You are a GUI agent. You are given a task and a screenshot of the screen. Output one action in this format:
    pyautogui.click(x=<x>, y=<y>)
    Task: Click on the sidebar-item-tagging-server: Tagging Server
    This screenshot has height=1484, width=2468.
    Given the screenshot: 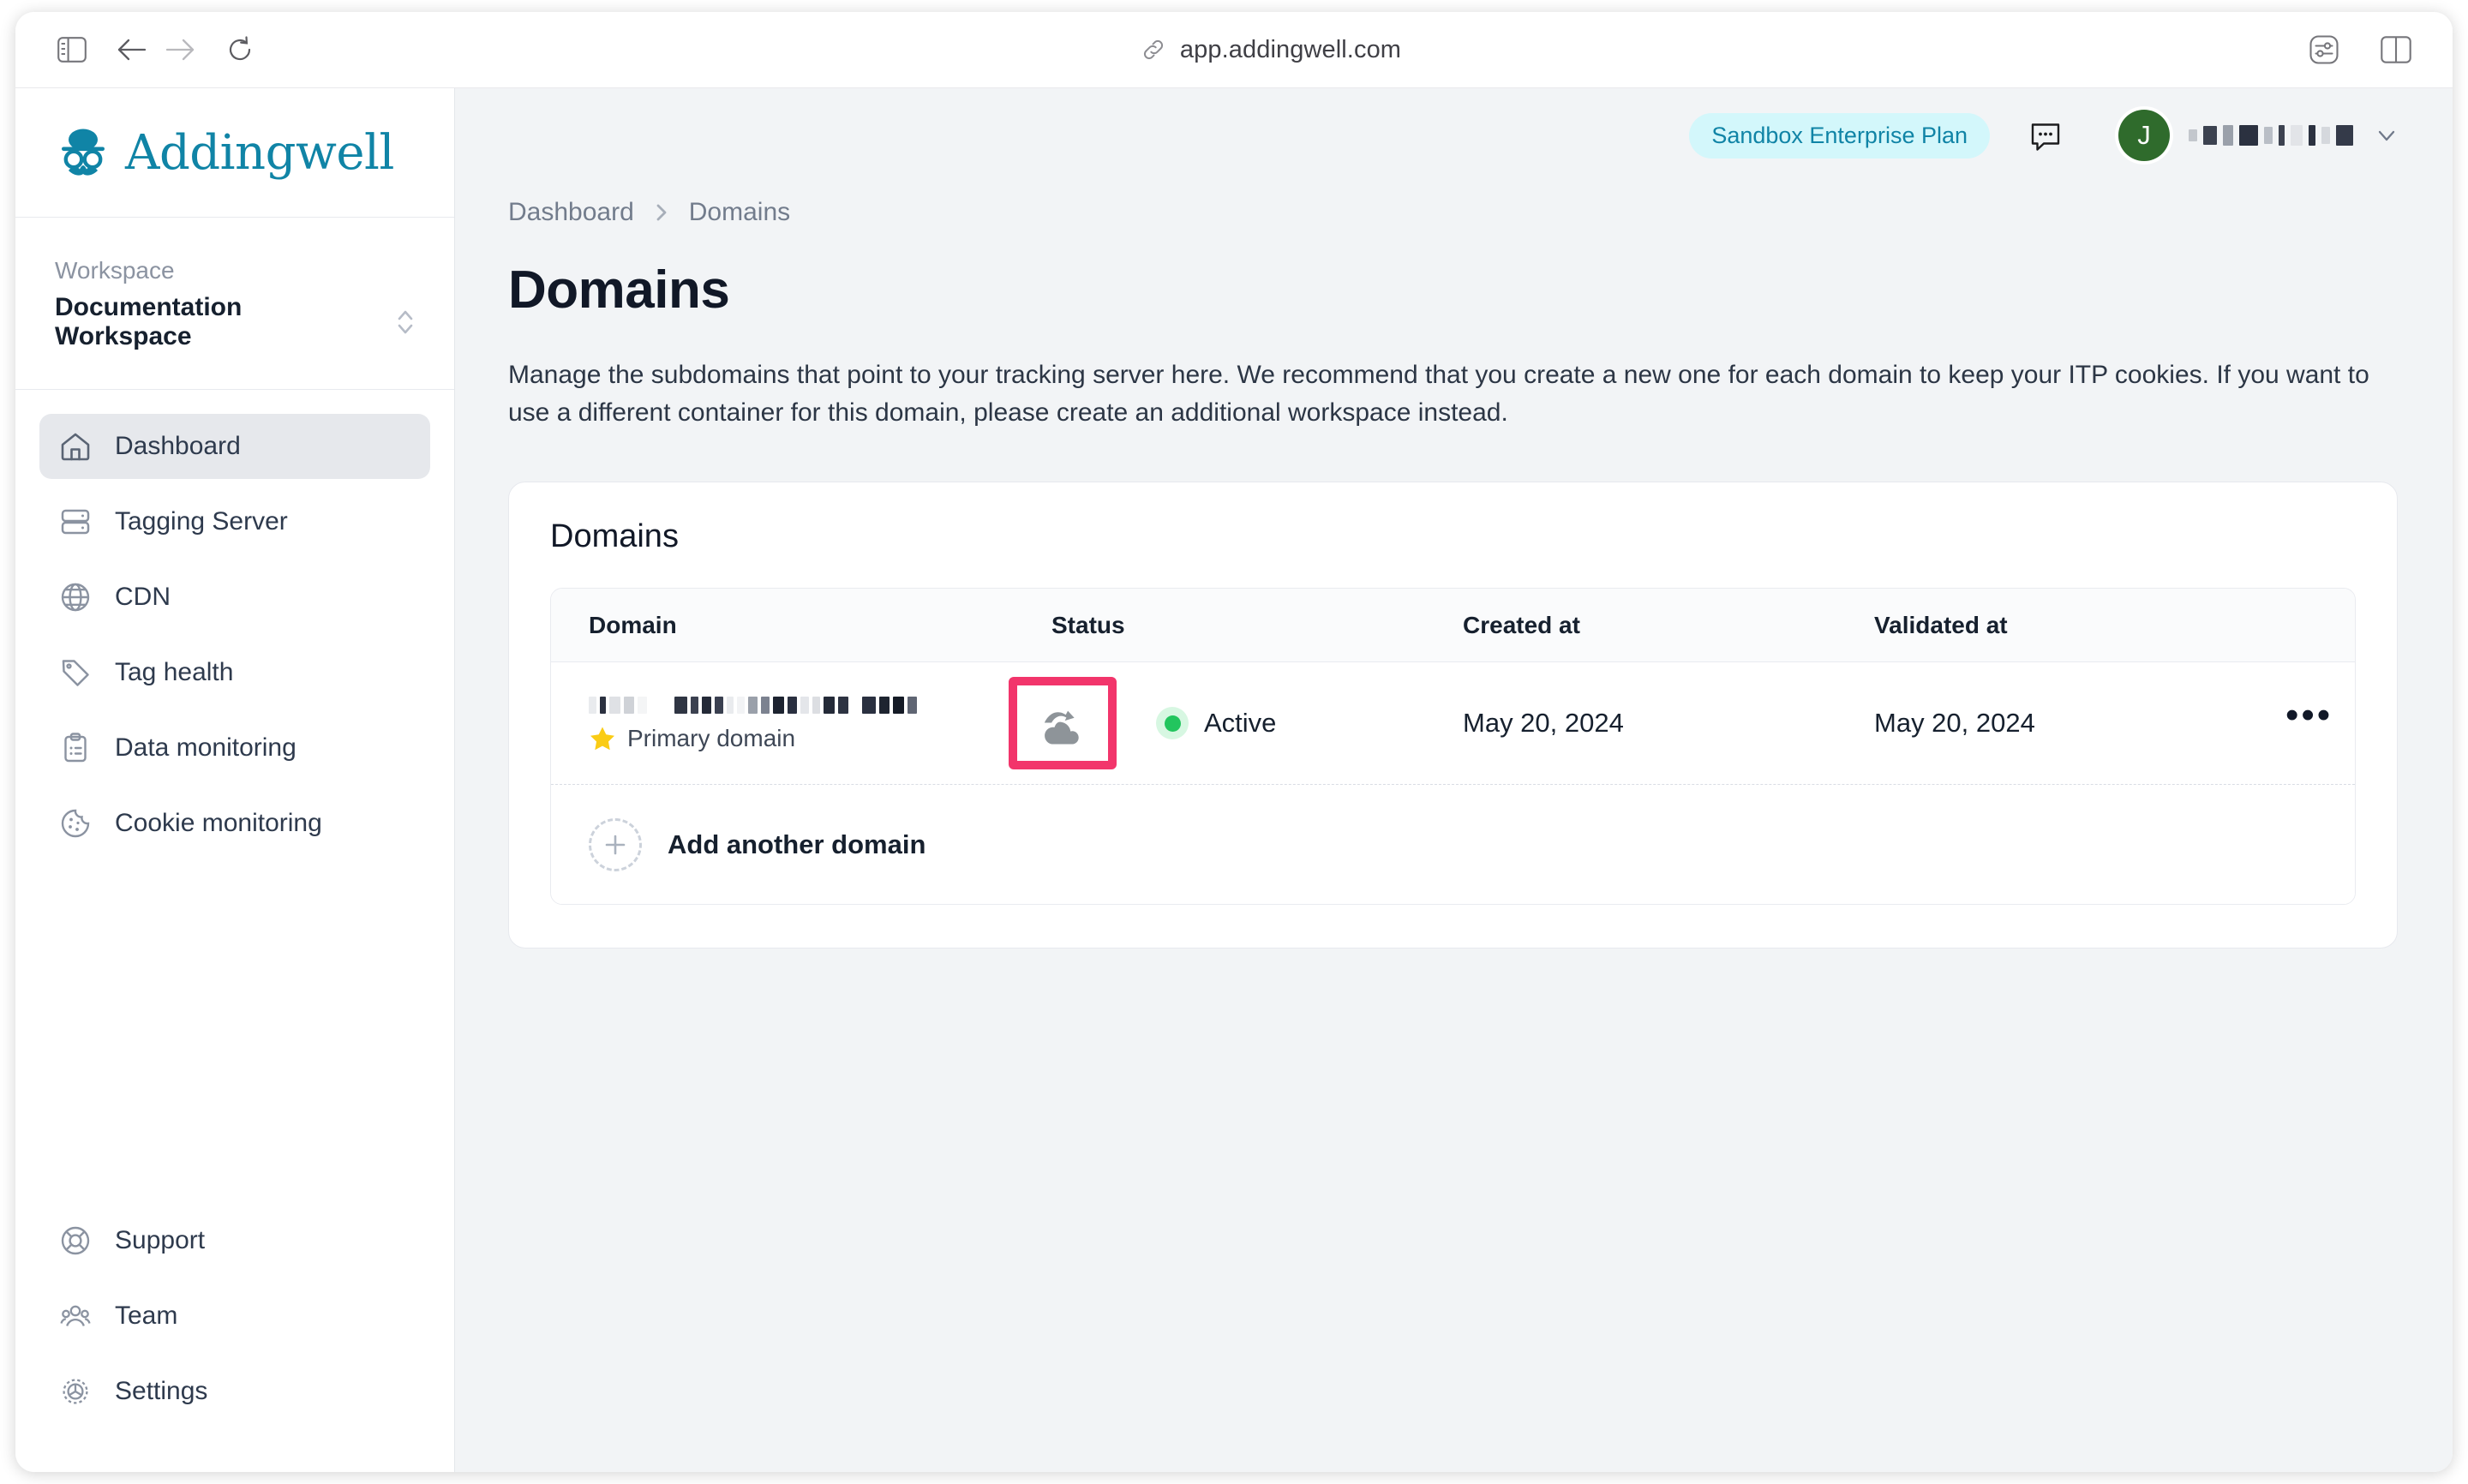 What is the action you would take?
    pyautogui.click(x=234, y=521)
    